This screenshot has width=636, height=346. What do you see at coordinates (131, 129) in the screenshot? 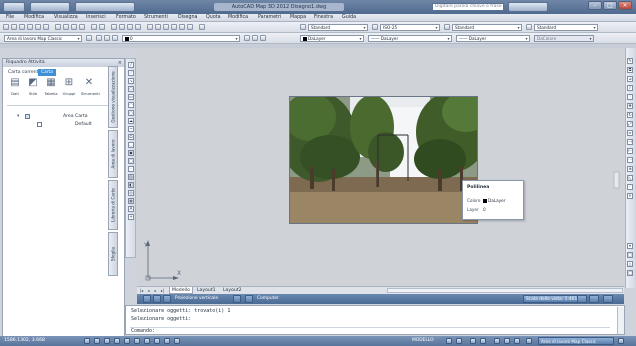
I see `spline-icon: ~` at bounding box center [131, 129].